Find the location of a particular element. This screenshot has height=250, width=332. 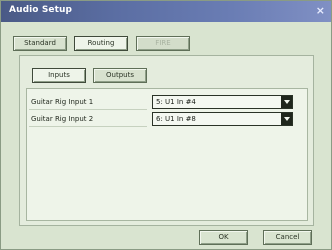

subtab-outputs: Outputs is located at coordinates (120, 75).